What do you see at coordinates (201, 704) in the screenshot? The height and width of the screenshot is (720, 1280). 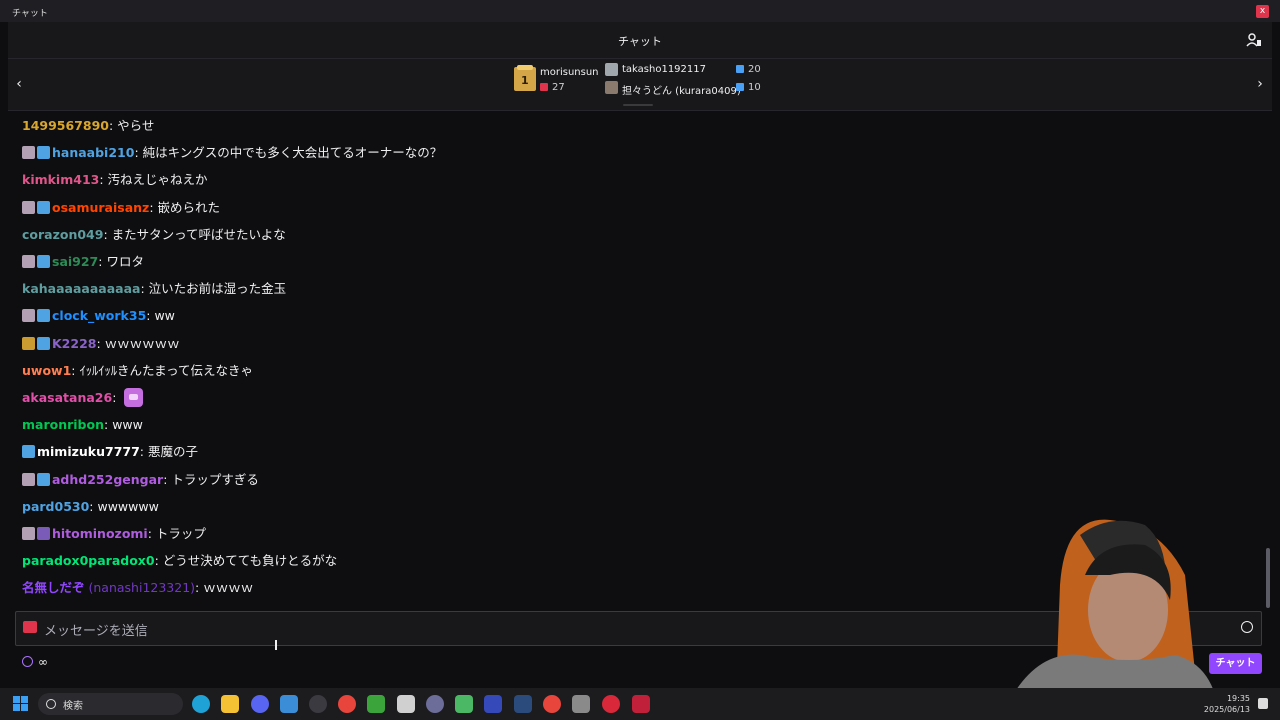 I see `edge-icon` at bounding box center [201, 704].